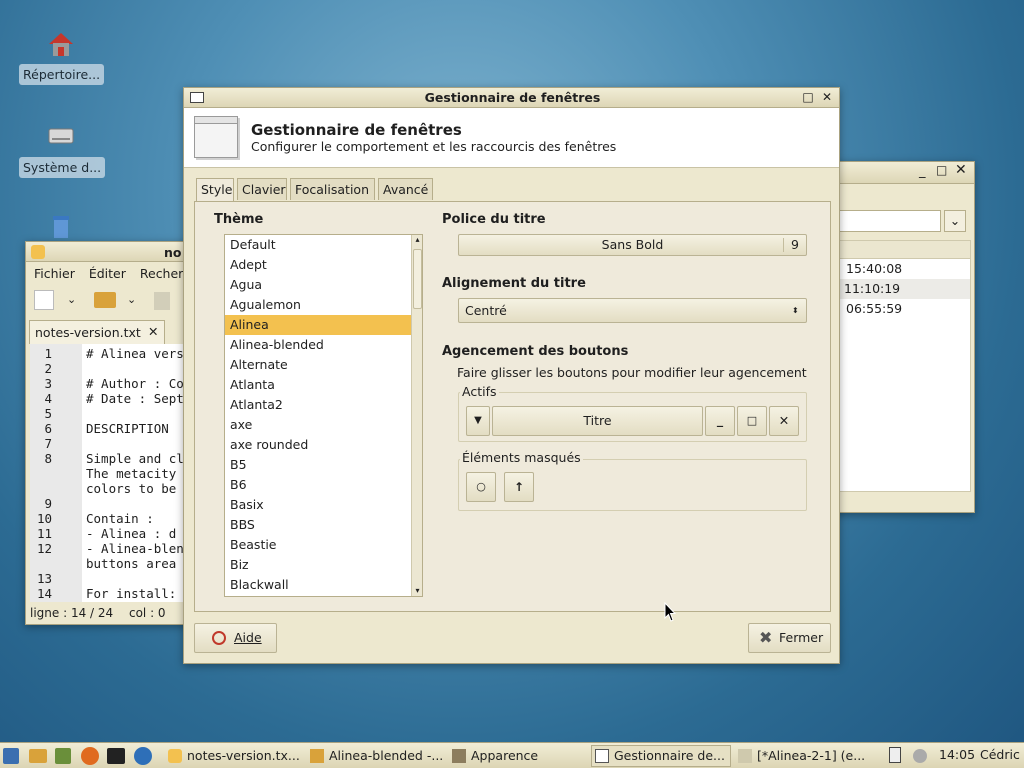 The width and height of the screenshot is (1024, 768). What do you see at coordinates (632, 310) in the screenshot?
I see `alignment-combo: Centré ⬍` at bounding box center [632, 310].